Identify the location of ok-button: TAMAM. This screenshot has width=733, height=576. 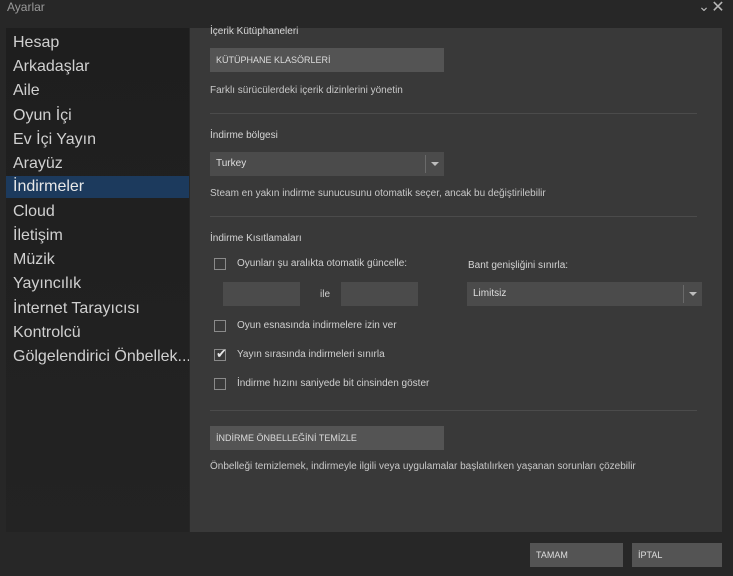
(576, 555).